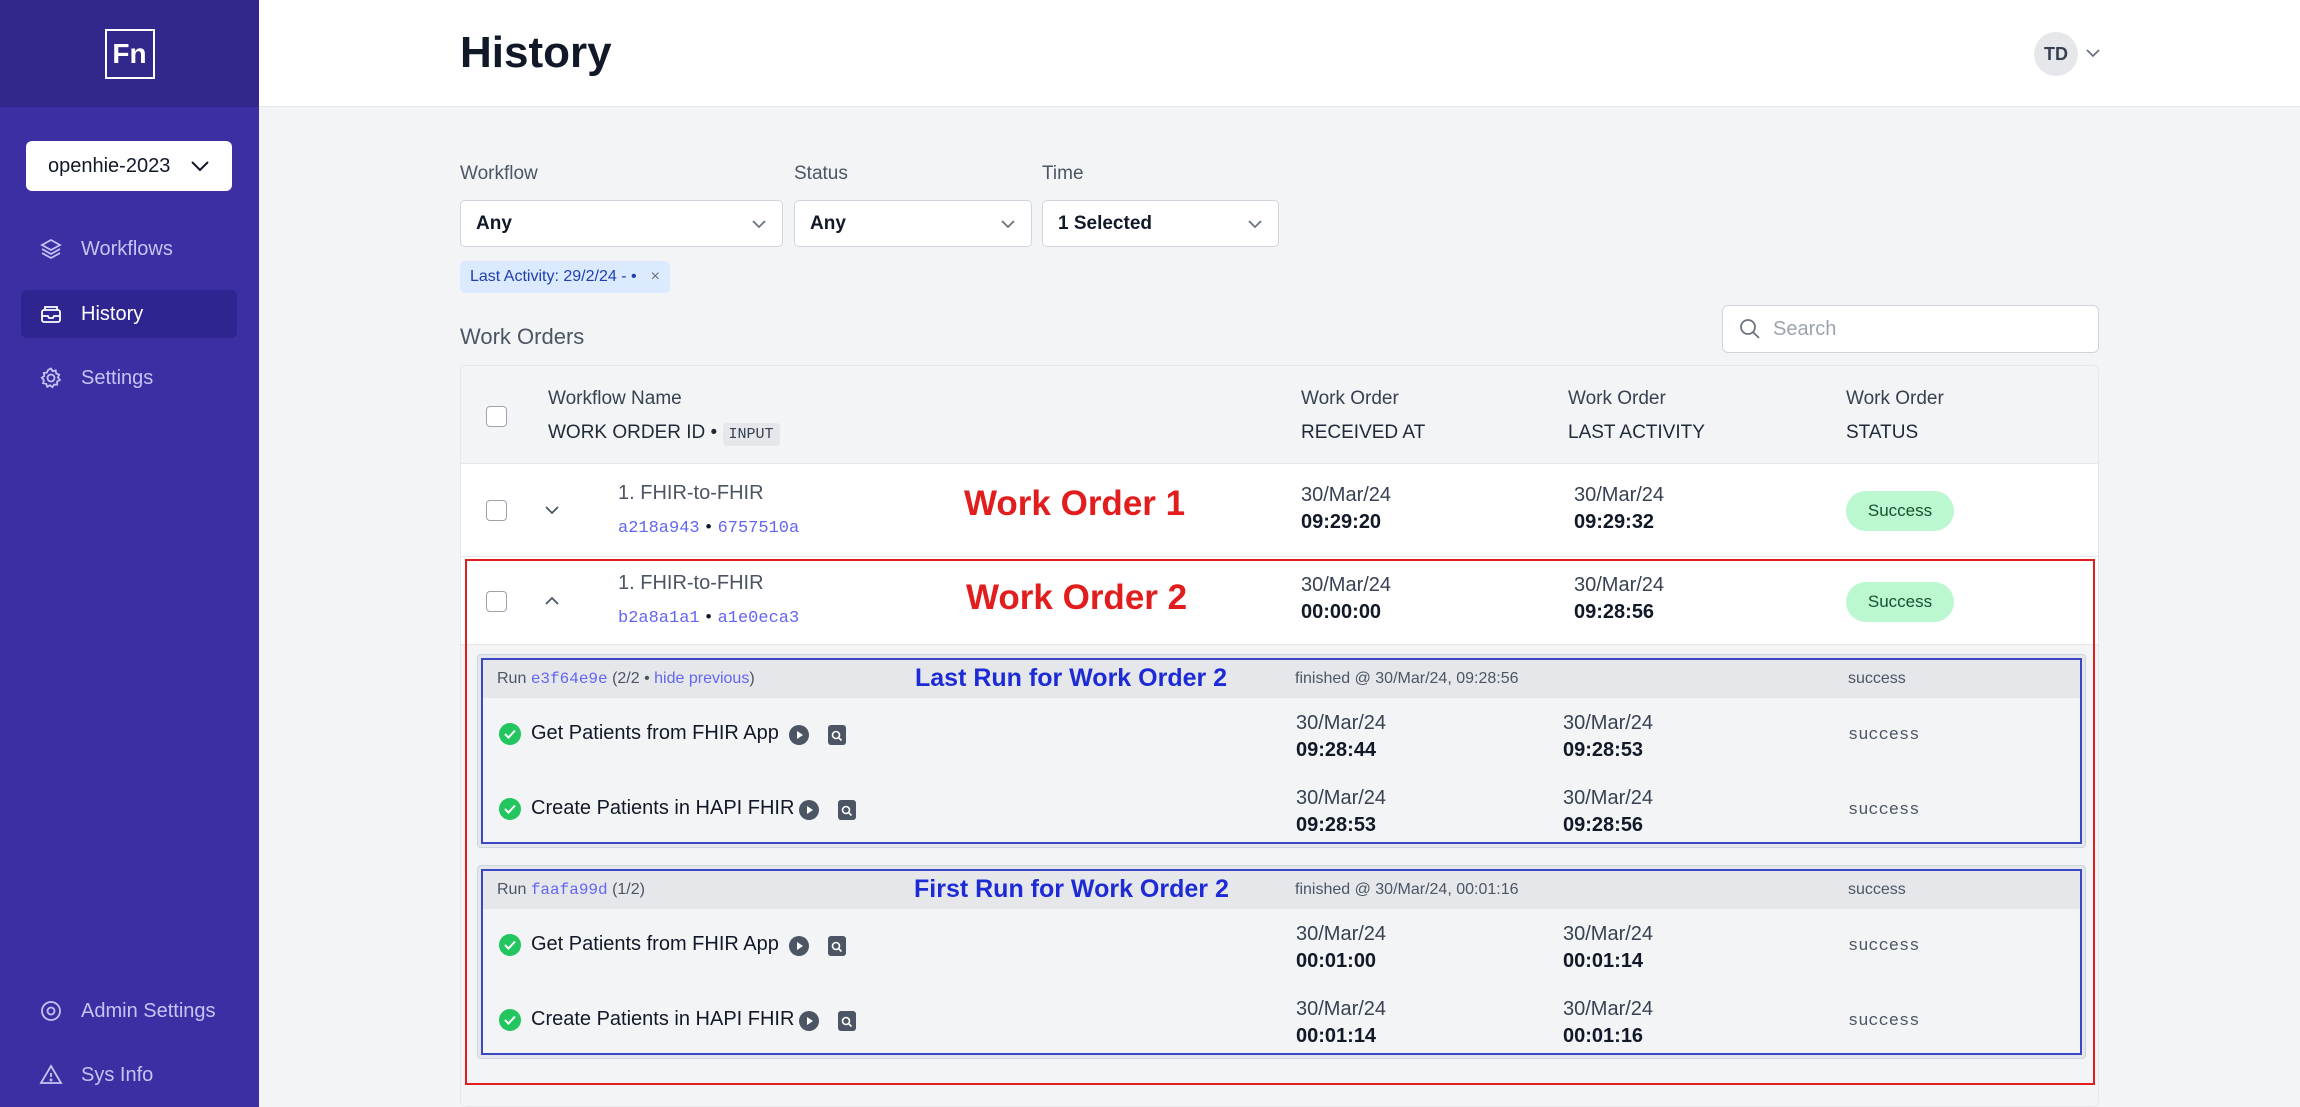  What do you see at coordinates (1619, 585) in the screenshot?
I see `activity-date: 30/Mar/24` at bounding box center [1619, 585].